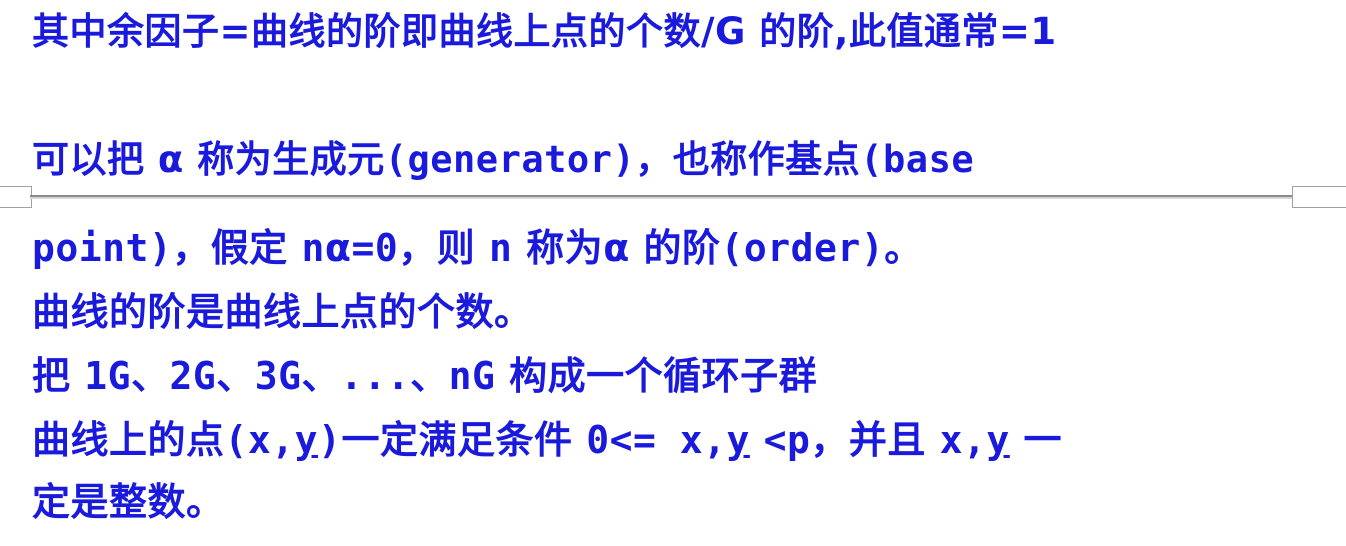 The height and width of the screenshot is (546, 1346). Describe the element at coordinates (917, 159) in the screenshot. I see `code-base: (base` at that location.